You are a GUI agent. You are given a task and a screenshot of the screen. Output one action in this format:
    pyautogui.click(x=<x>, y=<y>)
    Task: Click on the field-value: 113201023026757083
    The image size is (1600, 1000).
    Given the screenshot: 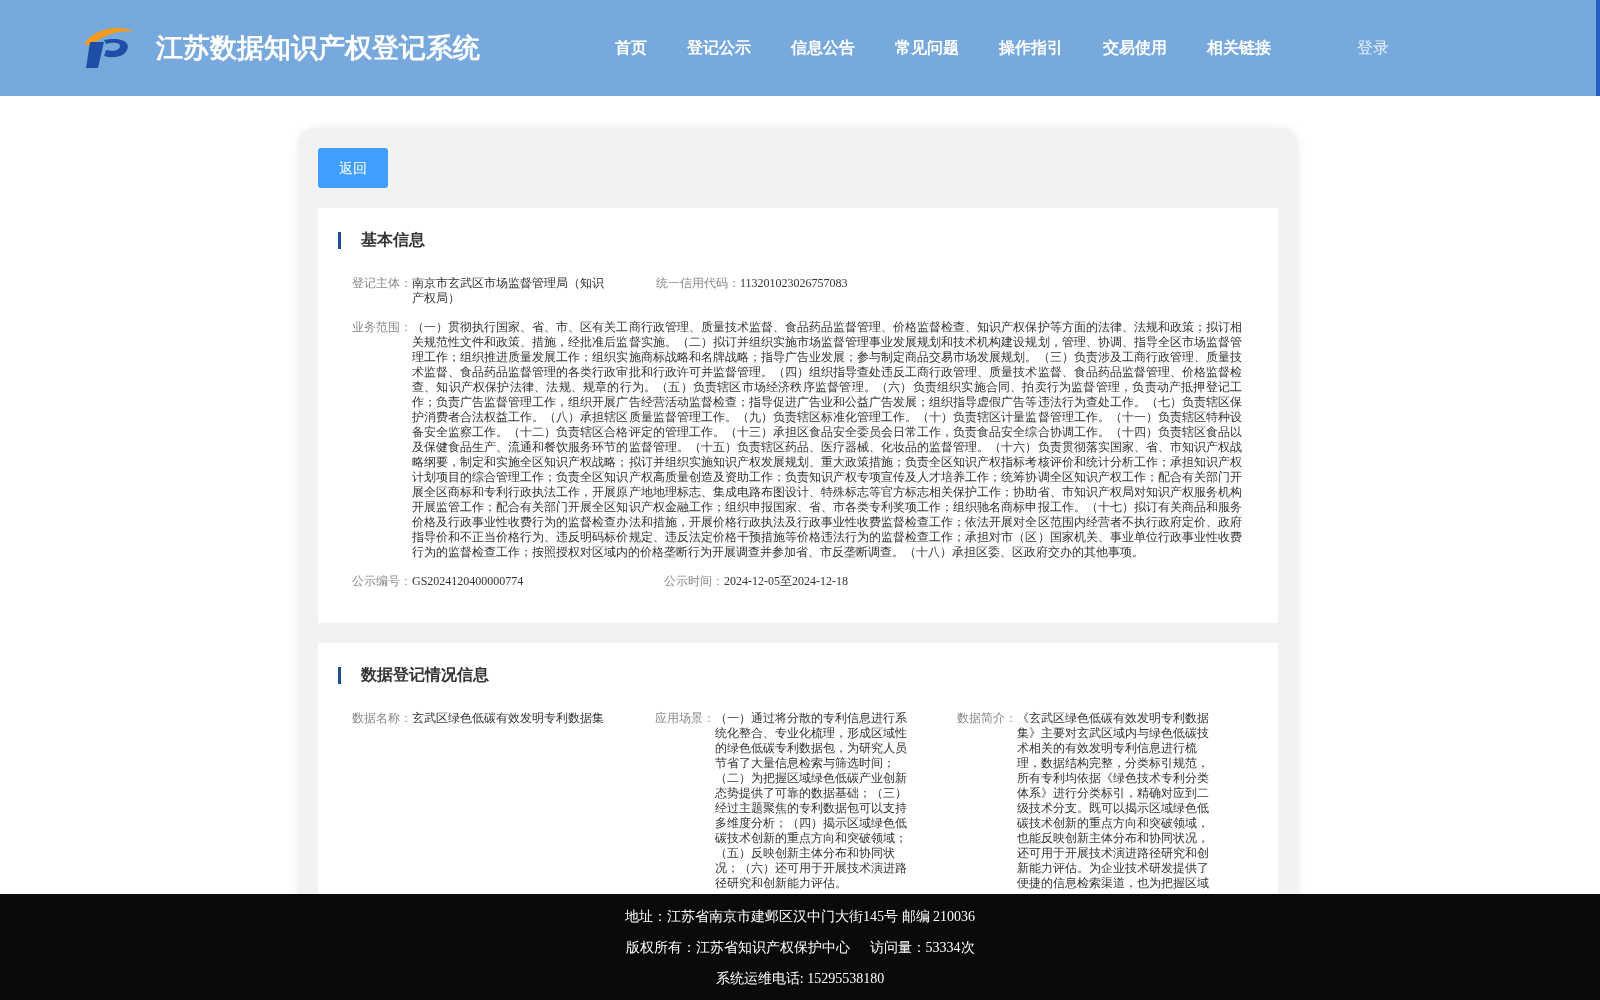 What is the action you would take?
    pyautogui.click(x=794, y=283)
    